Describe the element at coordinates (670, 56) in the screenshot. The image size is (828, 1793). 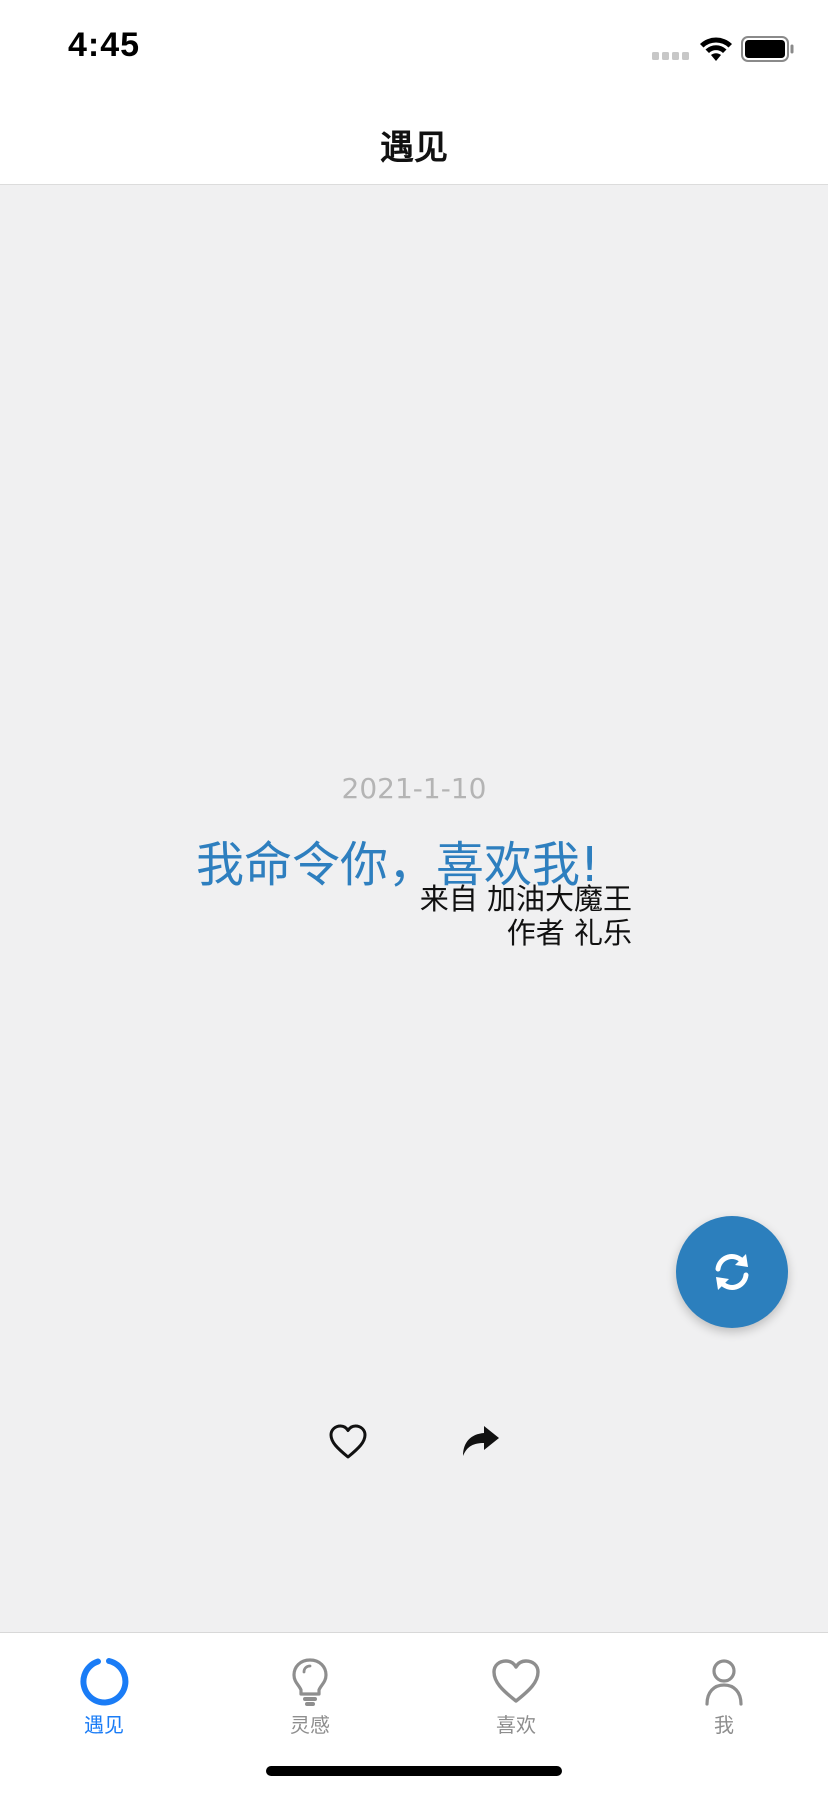
I see `cellular-signal-icon` at that location.